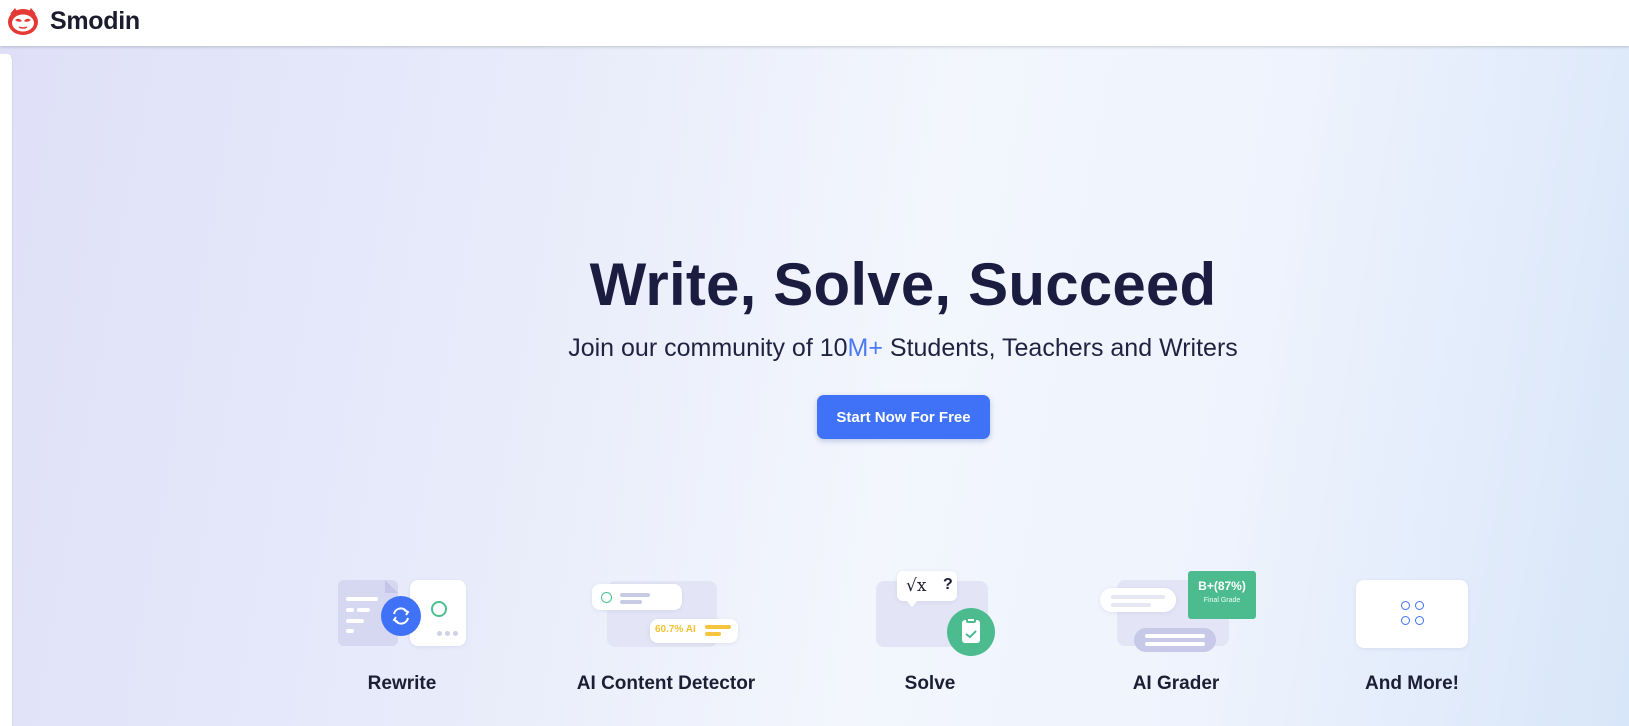 The height and width of the screenshot is (726, 1629). I want to click on feature-label-solve: Solve, so click(930, 683).